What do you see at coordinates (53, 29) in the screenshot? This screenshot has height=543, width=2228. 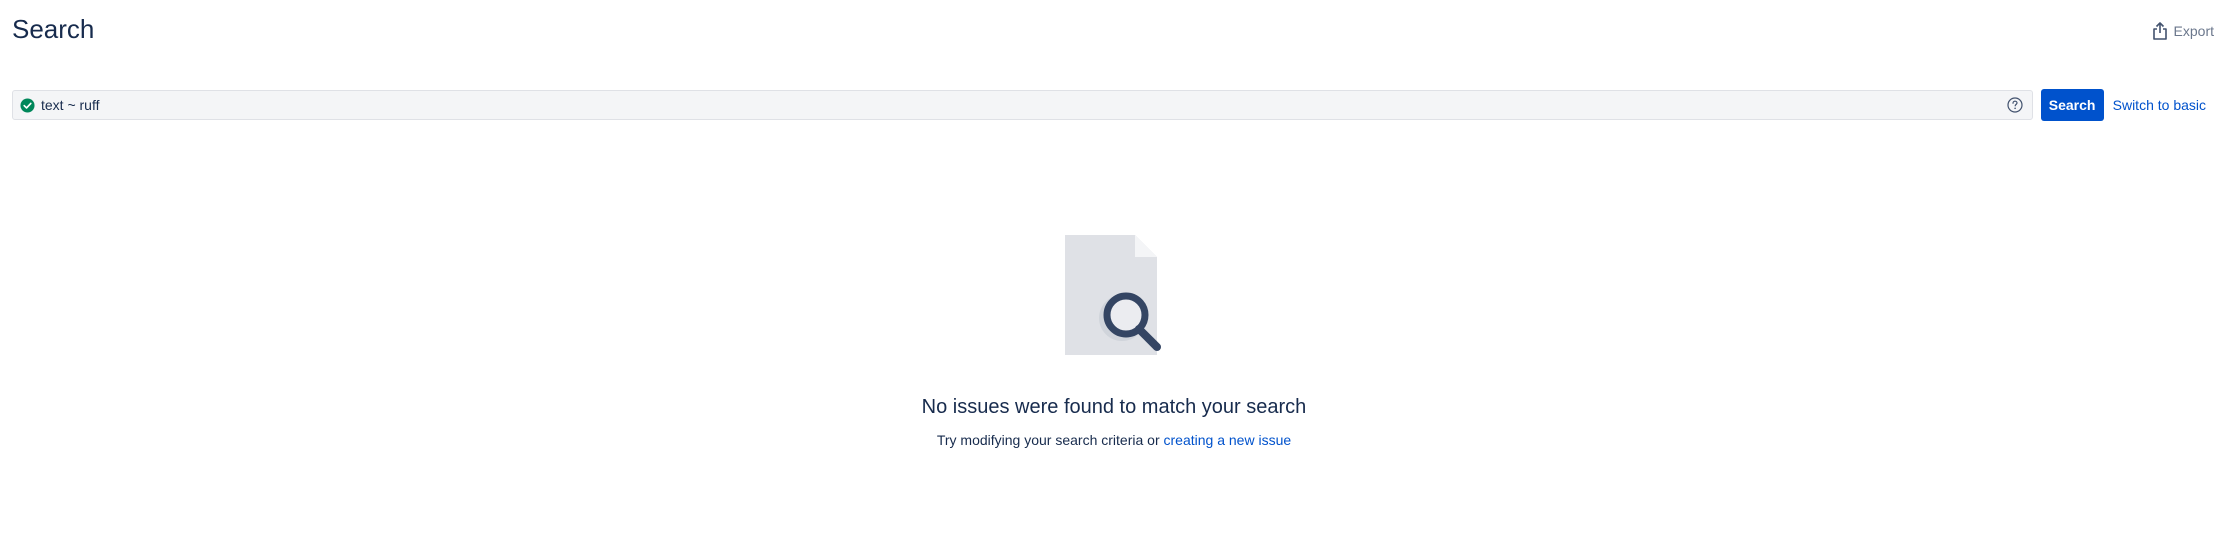 I see `page-title: Search` at bounding box center [53, 29].